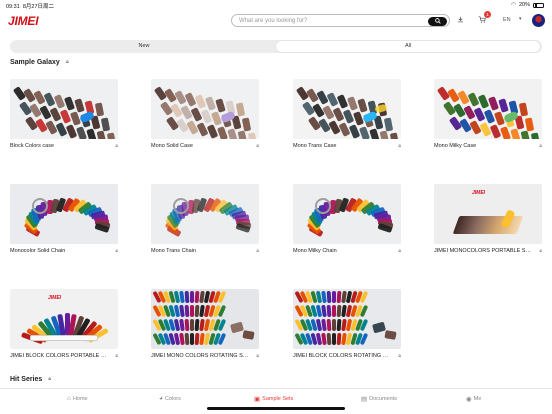 The width and height of the screenshot is (552, 414). I want to click on document-icon: ▤, so click(364, 399).